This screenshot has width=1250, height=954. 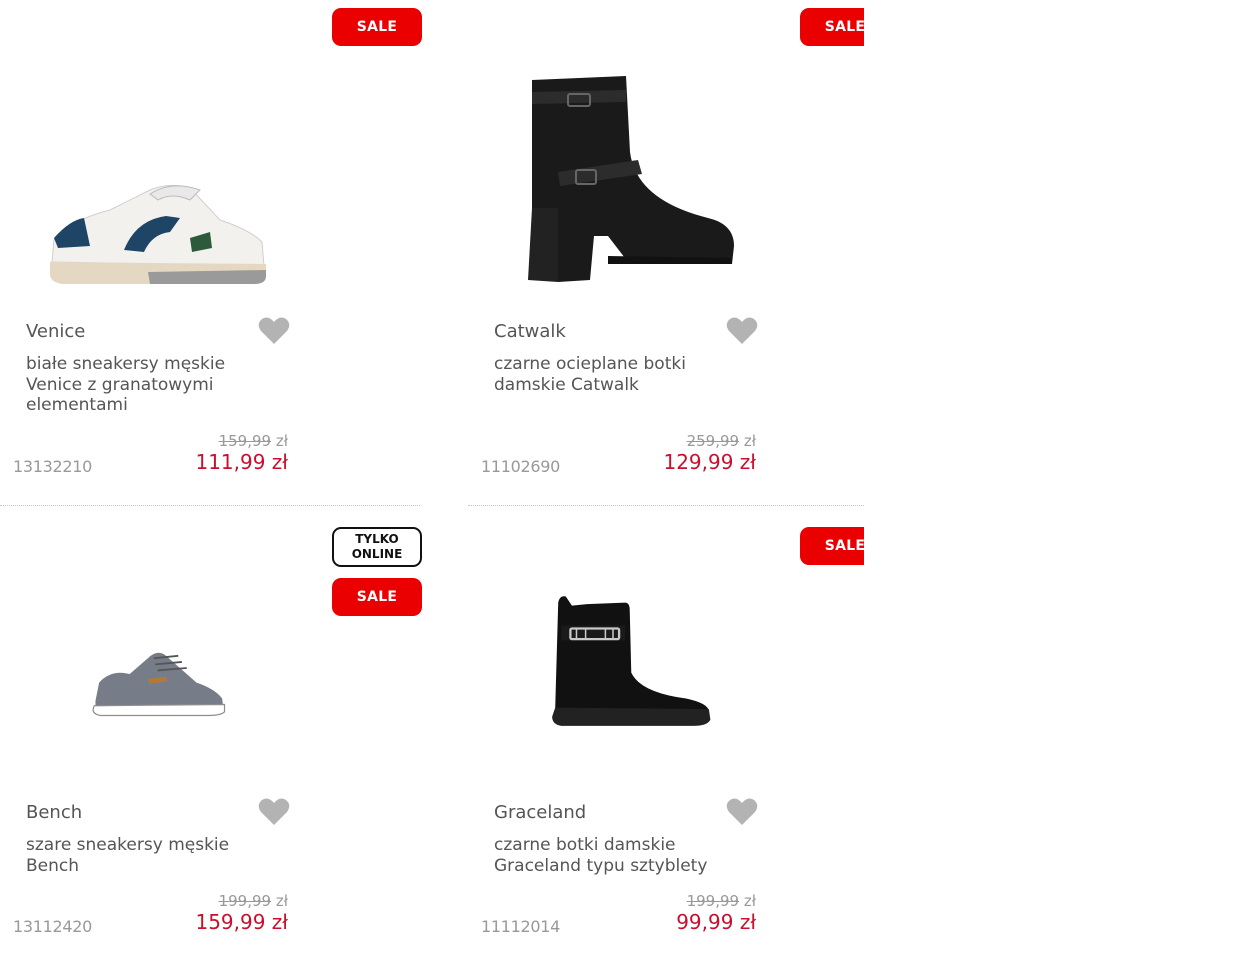 What do you see at coordinates (253, 441) in the screenshot?
I see `old-price: 159,99 zł` at bounding box center [253, 441].